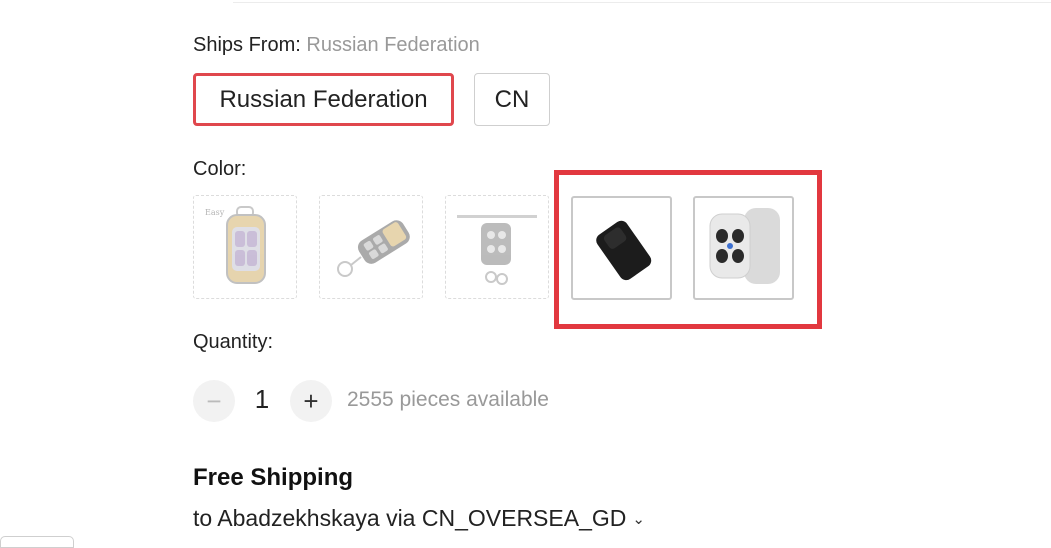 This screenshot has width=1051, height=548. I want to click on bottom-corner-tab, so click(37, 542).